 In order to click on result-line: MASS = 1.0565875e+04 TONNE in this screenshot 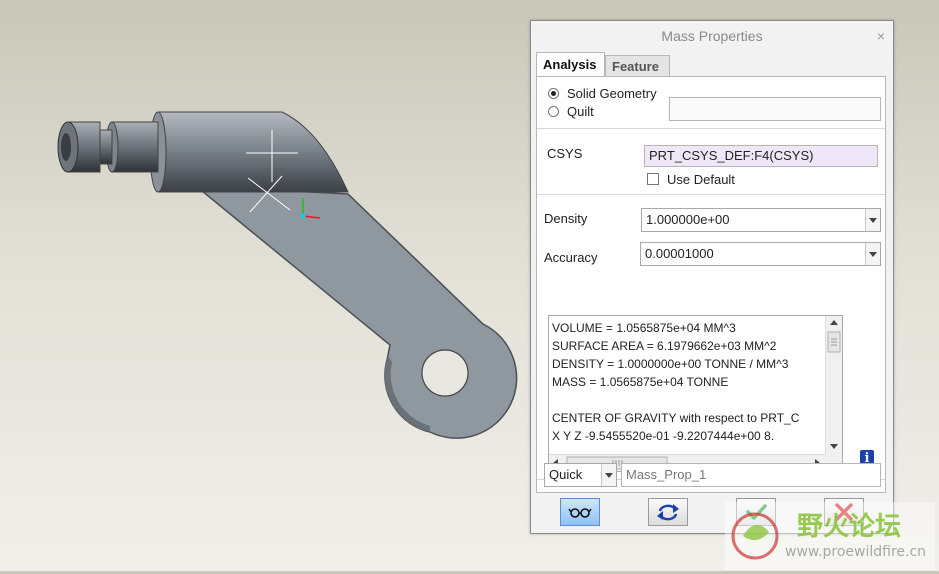, I will do `click(640, 382)`.